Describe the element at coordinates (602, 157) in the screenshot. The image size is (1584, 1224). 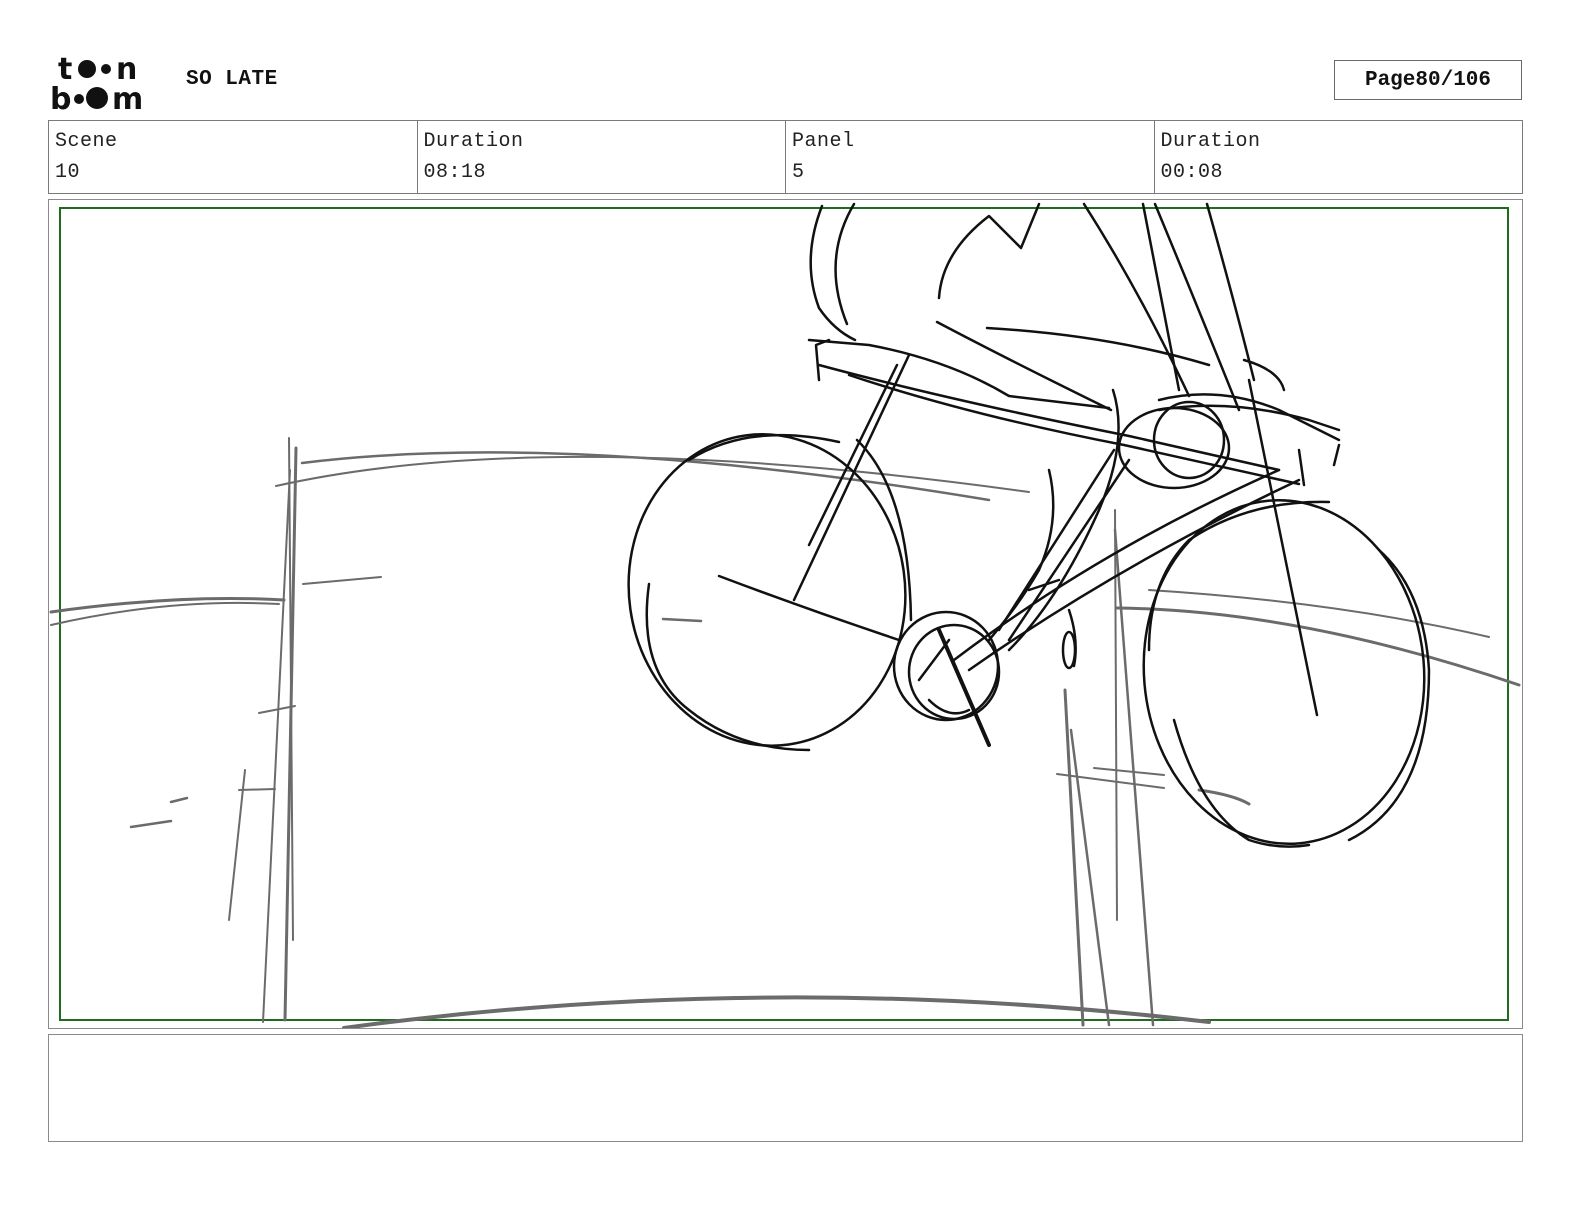
I see `scene-duration-cell: Duration 08:18` at that location.